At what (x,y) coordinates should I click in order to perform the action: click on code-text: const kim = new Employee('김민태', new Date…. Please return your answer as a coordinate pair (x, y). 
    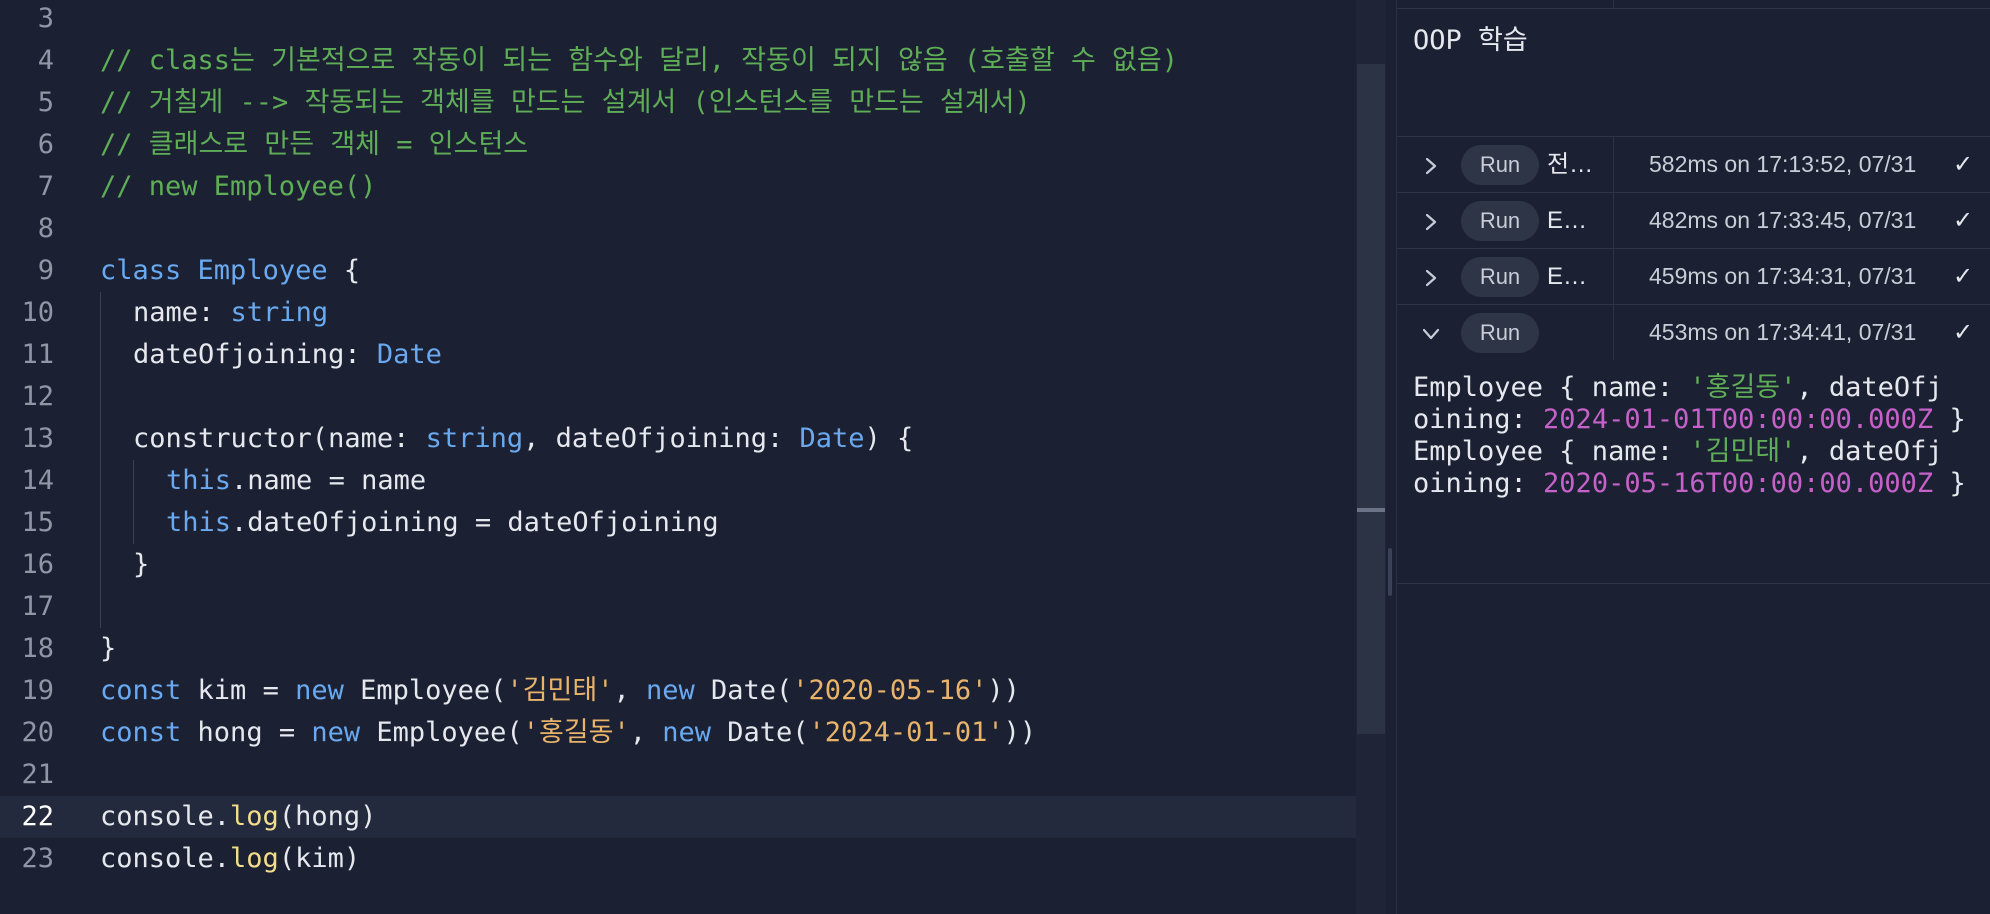
    Looking at the image, I should click on (560, 691).